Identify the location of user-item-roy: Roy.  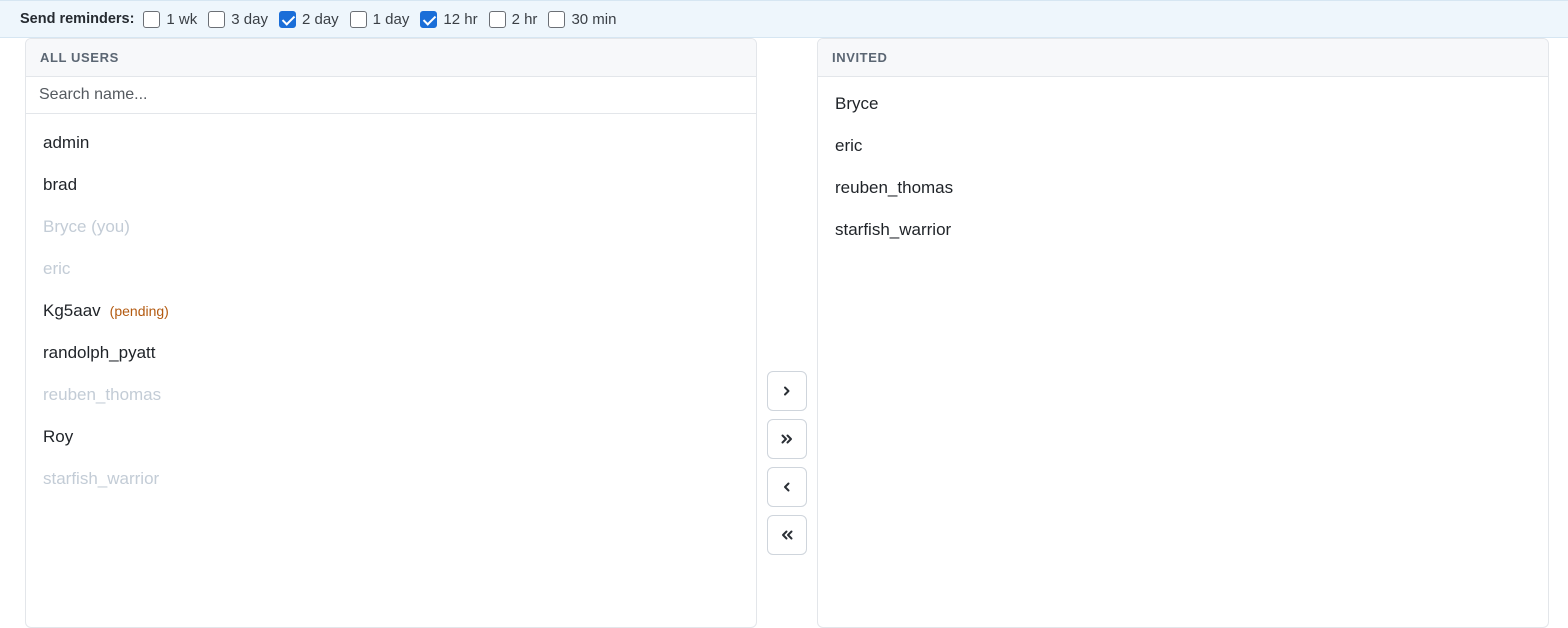
(391, 437).